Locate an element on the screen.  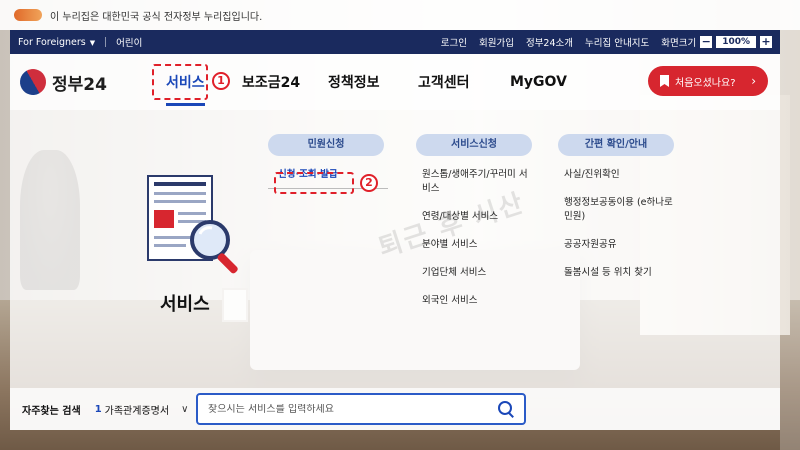
signup-link: 회원가입 is located at coordinates (496, 42).